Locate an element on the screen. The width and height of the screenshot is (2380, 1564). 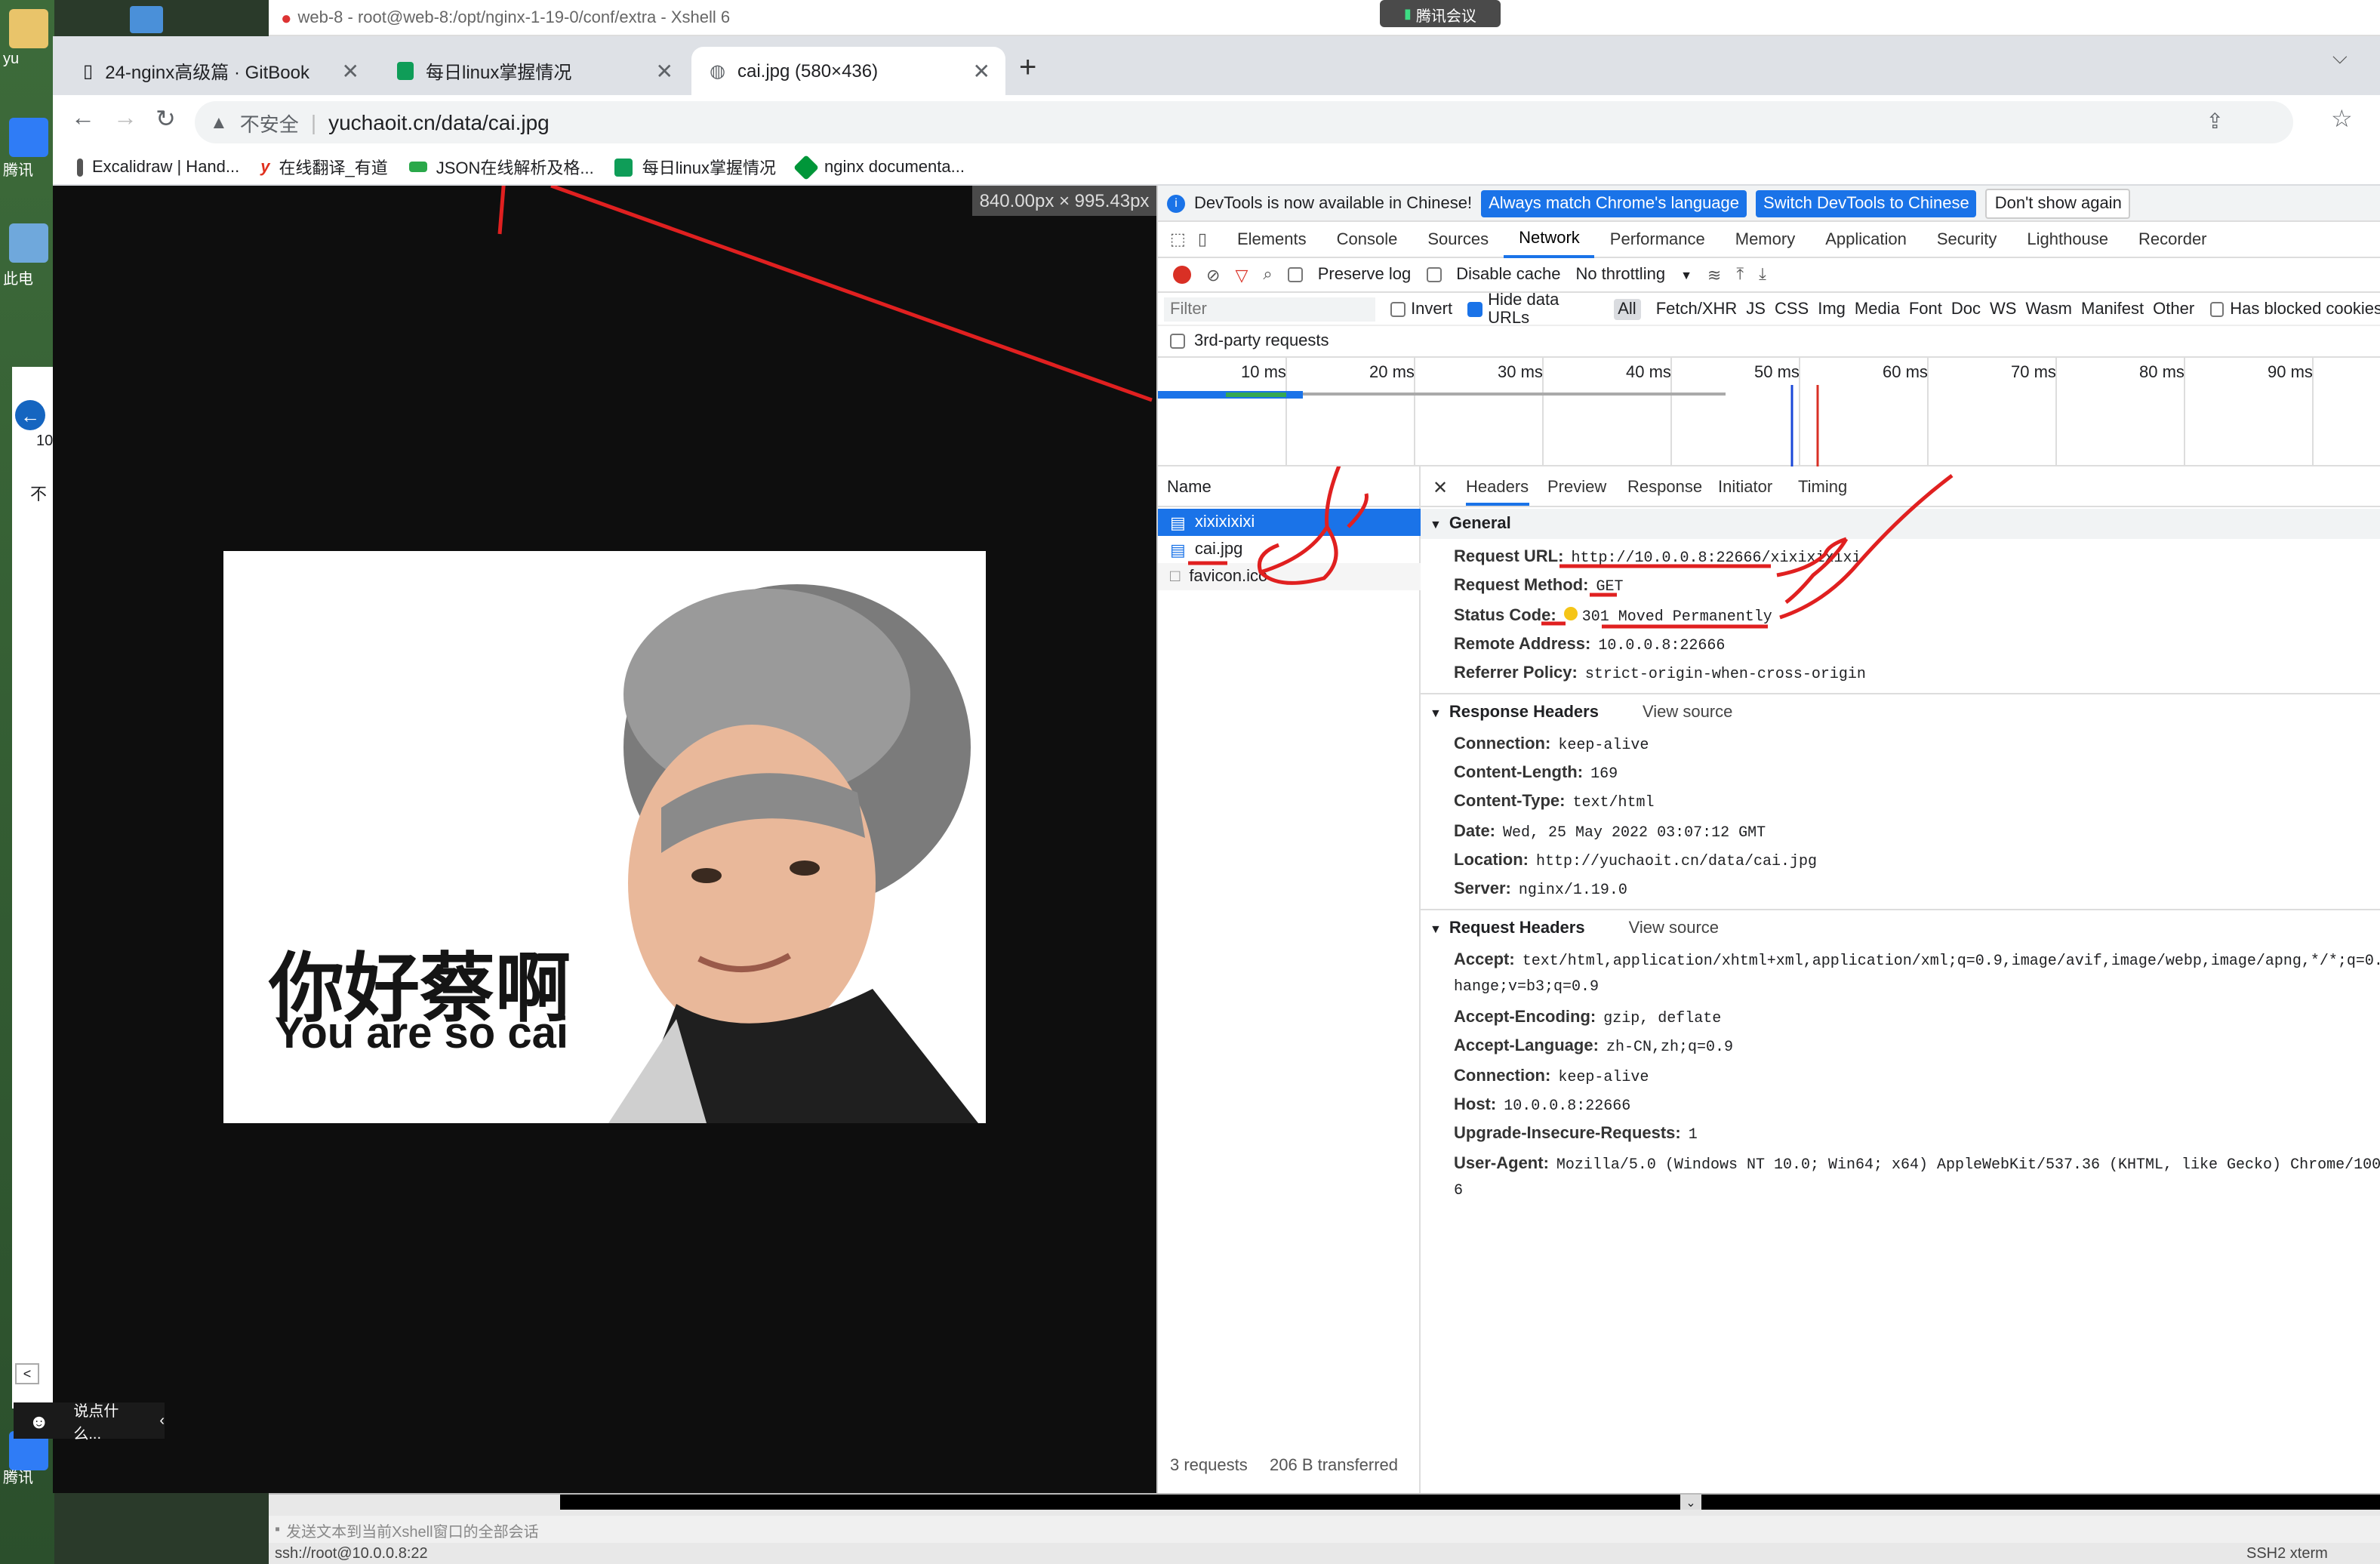
reload-icon: ↻ is located at coordinates (165, 119).